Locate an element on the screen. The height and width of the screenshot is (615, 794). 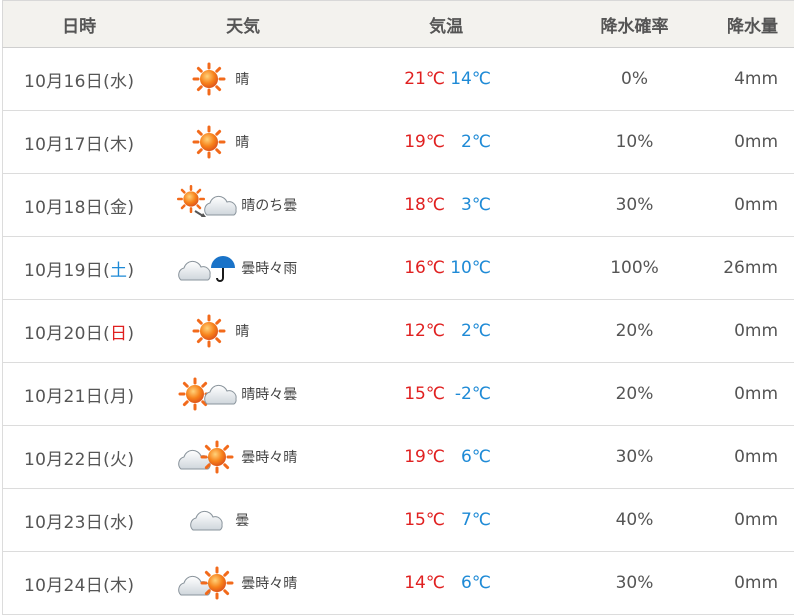
table-row: 10月22日(火) 曇時々晴 19℃ 6℃ 30% 0mm is located at coordinates (398, 457).